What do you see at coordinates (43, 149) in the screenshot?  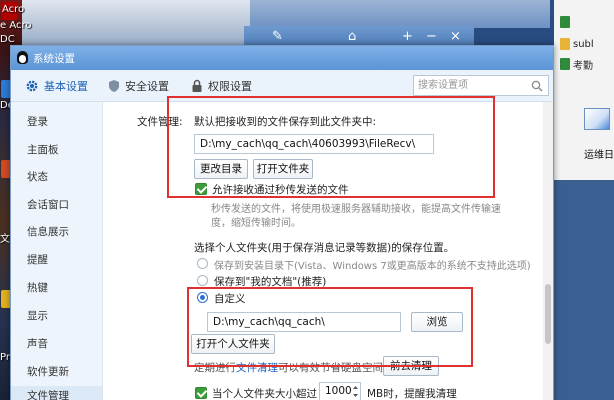 I see `sidebar-item-main-panel: 主面板` at bounding box center [43, 149].